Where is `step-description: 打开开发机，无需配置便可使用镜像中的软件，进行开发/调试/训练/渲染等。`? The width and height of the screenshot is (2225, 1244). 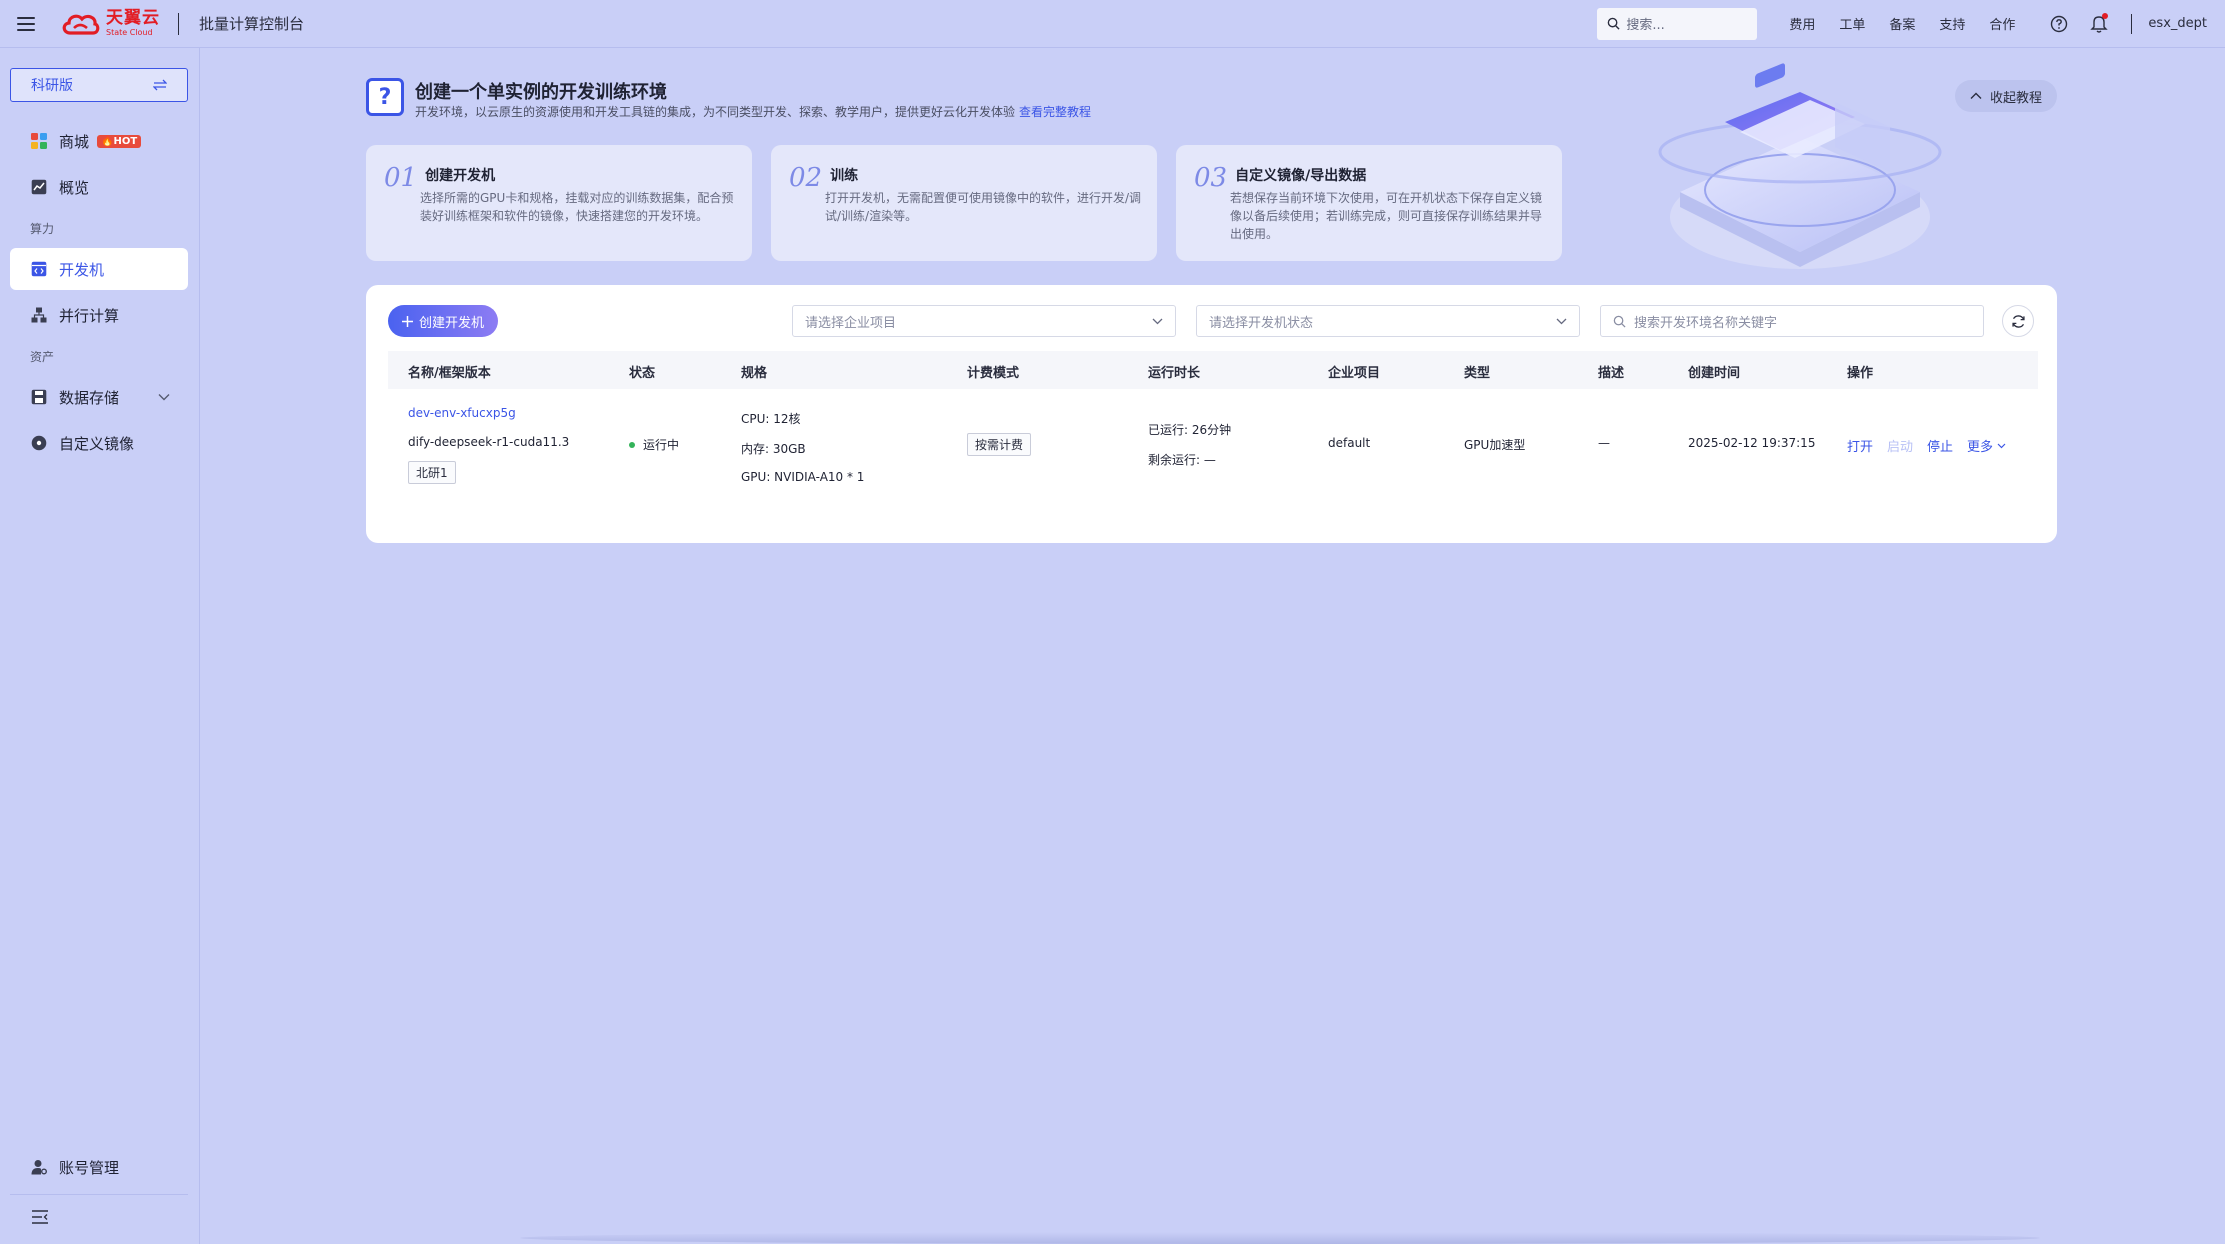
step-description: 打开开发机，无需配置便可使用镜像中的软件，进行开发/调试/训练/渲染等。 is located at coordinates (983, 207).